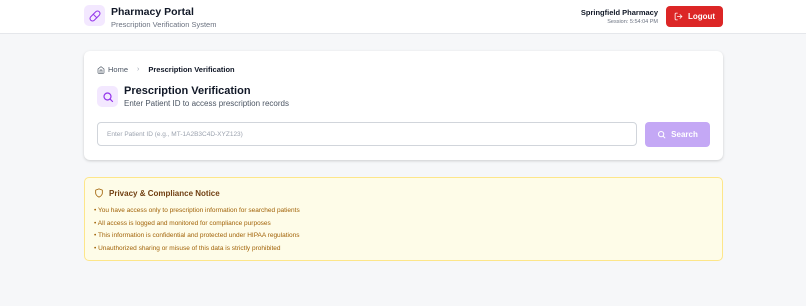 This screenshot has width=806, height=306. Describe the element at coordinates (619, 12) in the screenshot. I see `pharmacy-name: Springfield Pharmacy` at that location.